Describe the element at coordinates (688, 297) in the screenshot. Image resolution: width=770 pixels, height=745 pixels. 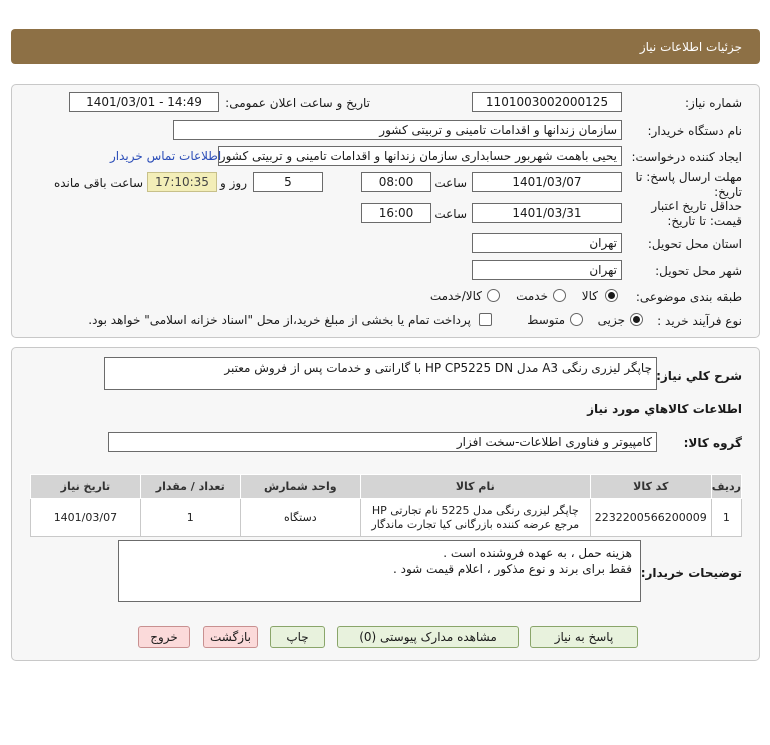
I see `category-label: طبقه بندی موضوعی:` at that location.